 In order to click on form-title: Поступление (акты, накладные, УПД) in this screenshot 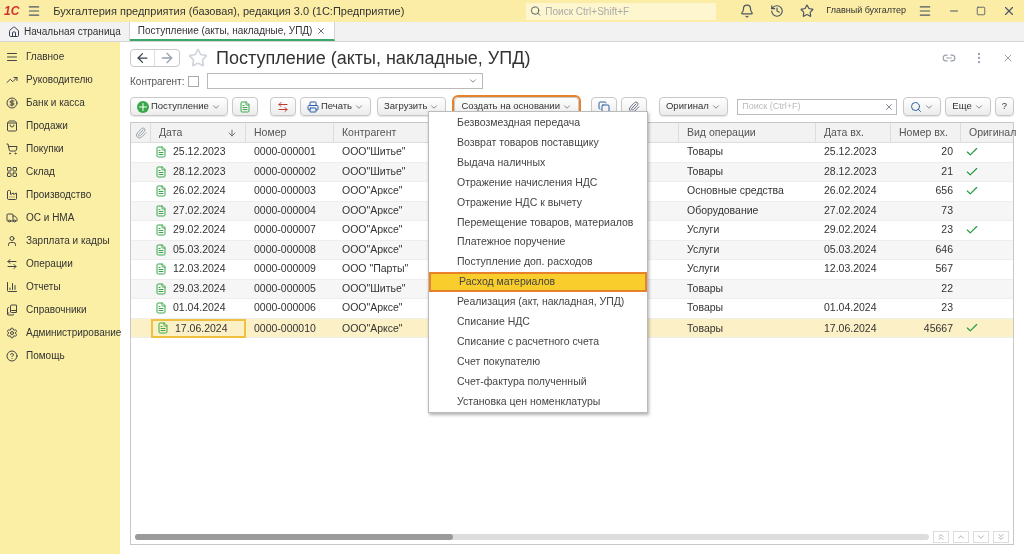, I will do `click(373, 58)`.